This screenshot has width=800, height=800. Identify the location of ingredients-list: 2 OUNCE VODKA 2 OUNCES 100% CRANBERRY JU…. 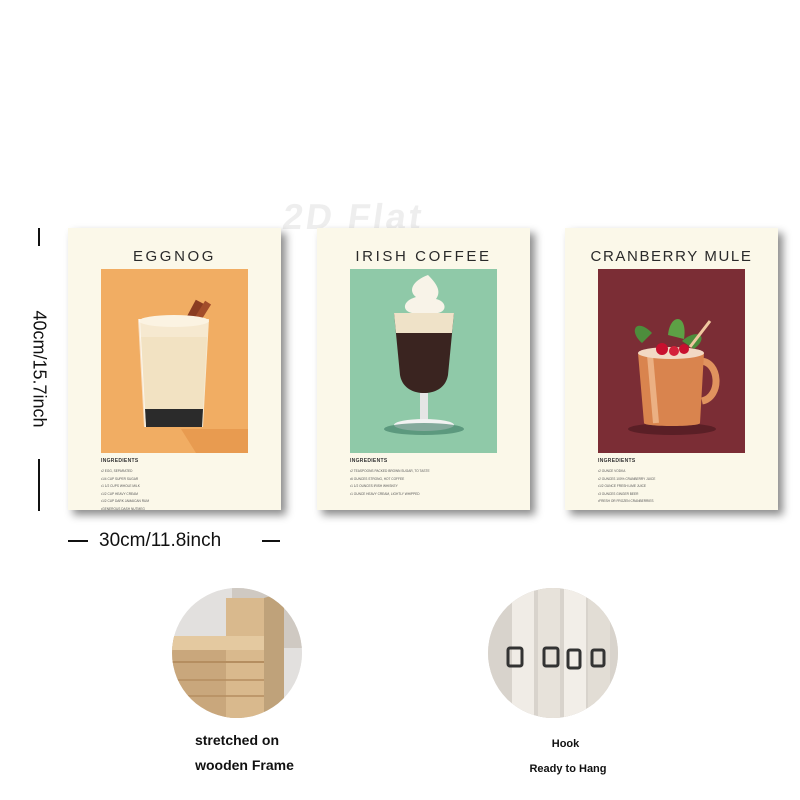
(626, 487).